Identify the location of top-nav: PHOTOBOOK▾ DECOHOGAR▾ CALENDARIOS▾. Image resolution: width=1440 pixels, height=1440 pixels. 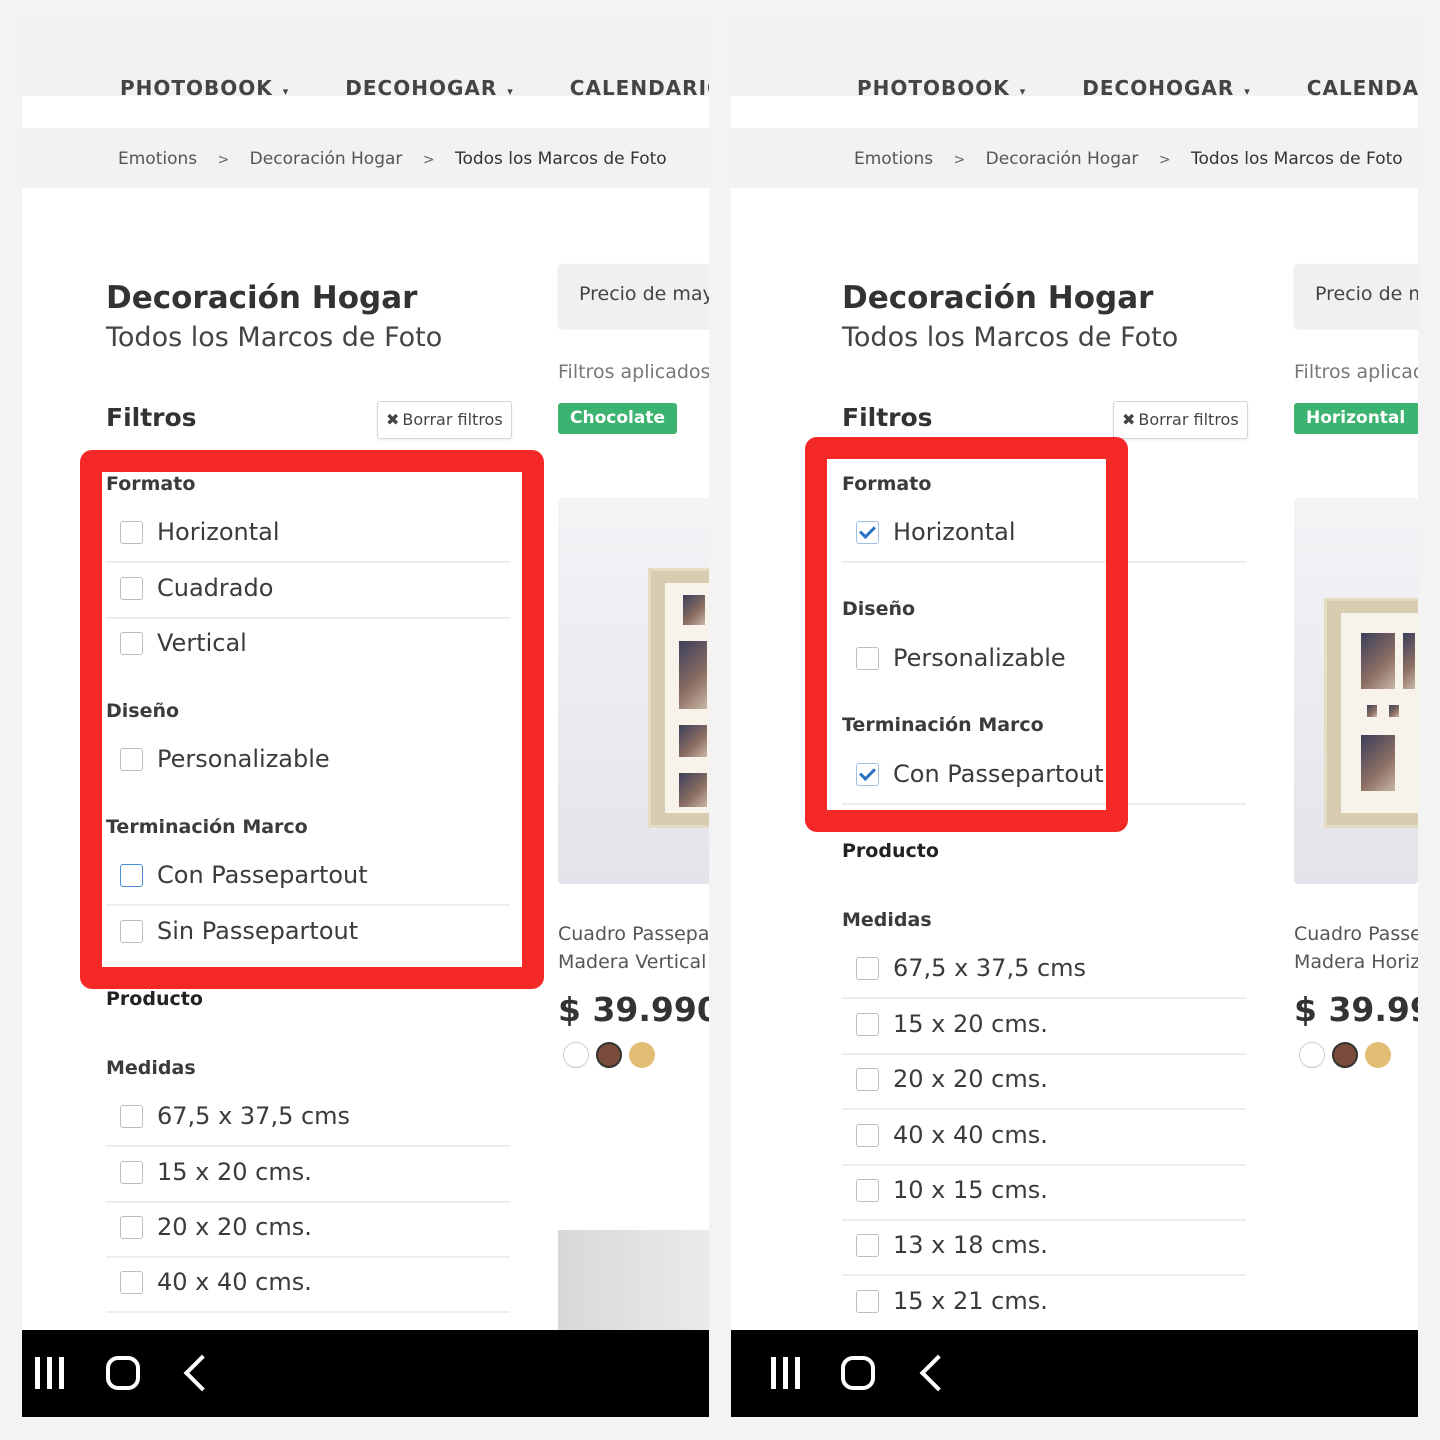
(1074, 59).